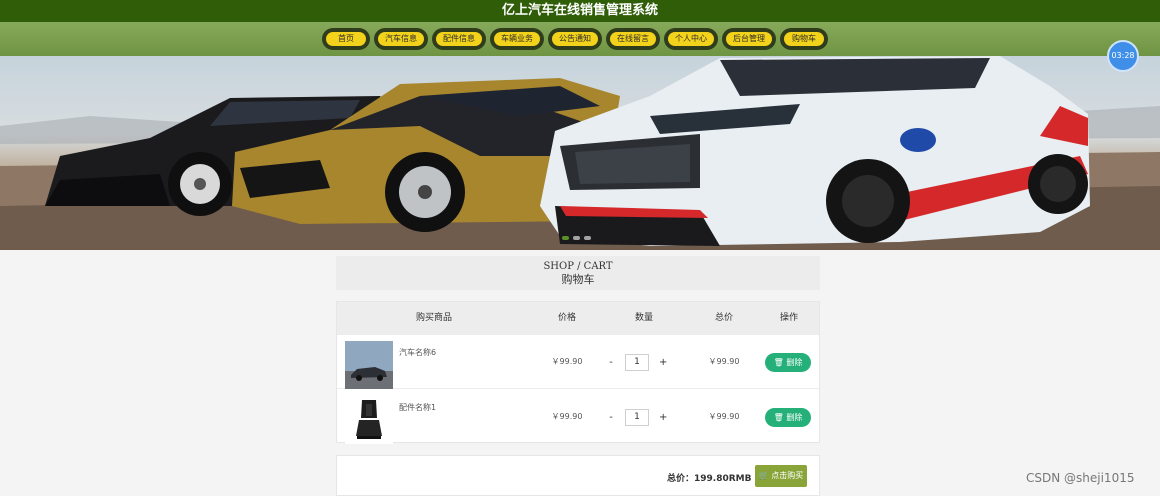 This screenshot has height=496, width=1160. I want to click on nav-item-cart: 购物车, so click(804, 39).